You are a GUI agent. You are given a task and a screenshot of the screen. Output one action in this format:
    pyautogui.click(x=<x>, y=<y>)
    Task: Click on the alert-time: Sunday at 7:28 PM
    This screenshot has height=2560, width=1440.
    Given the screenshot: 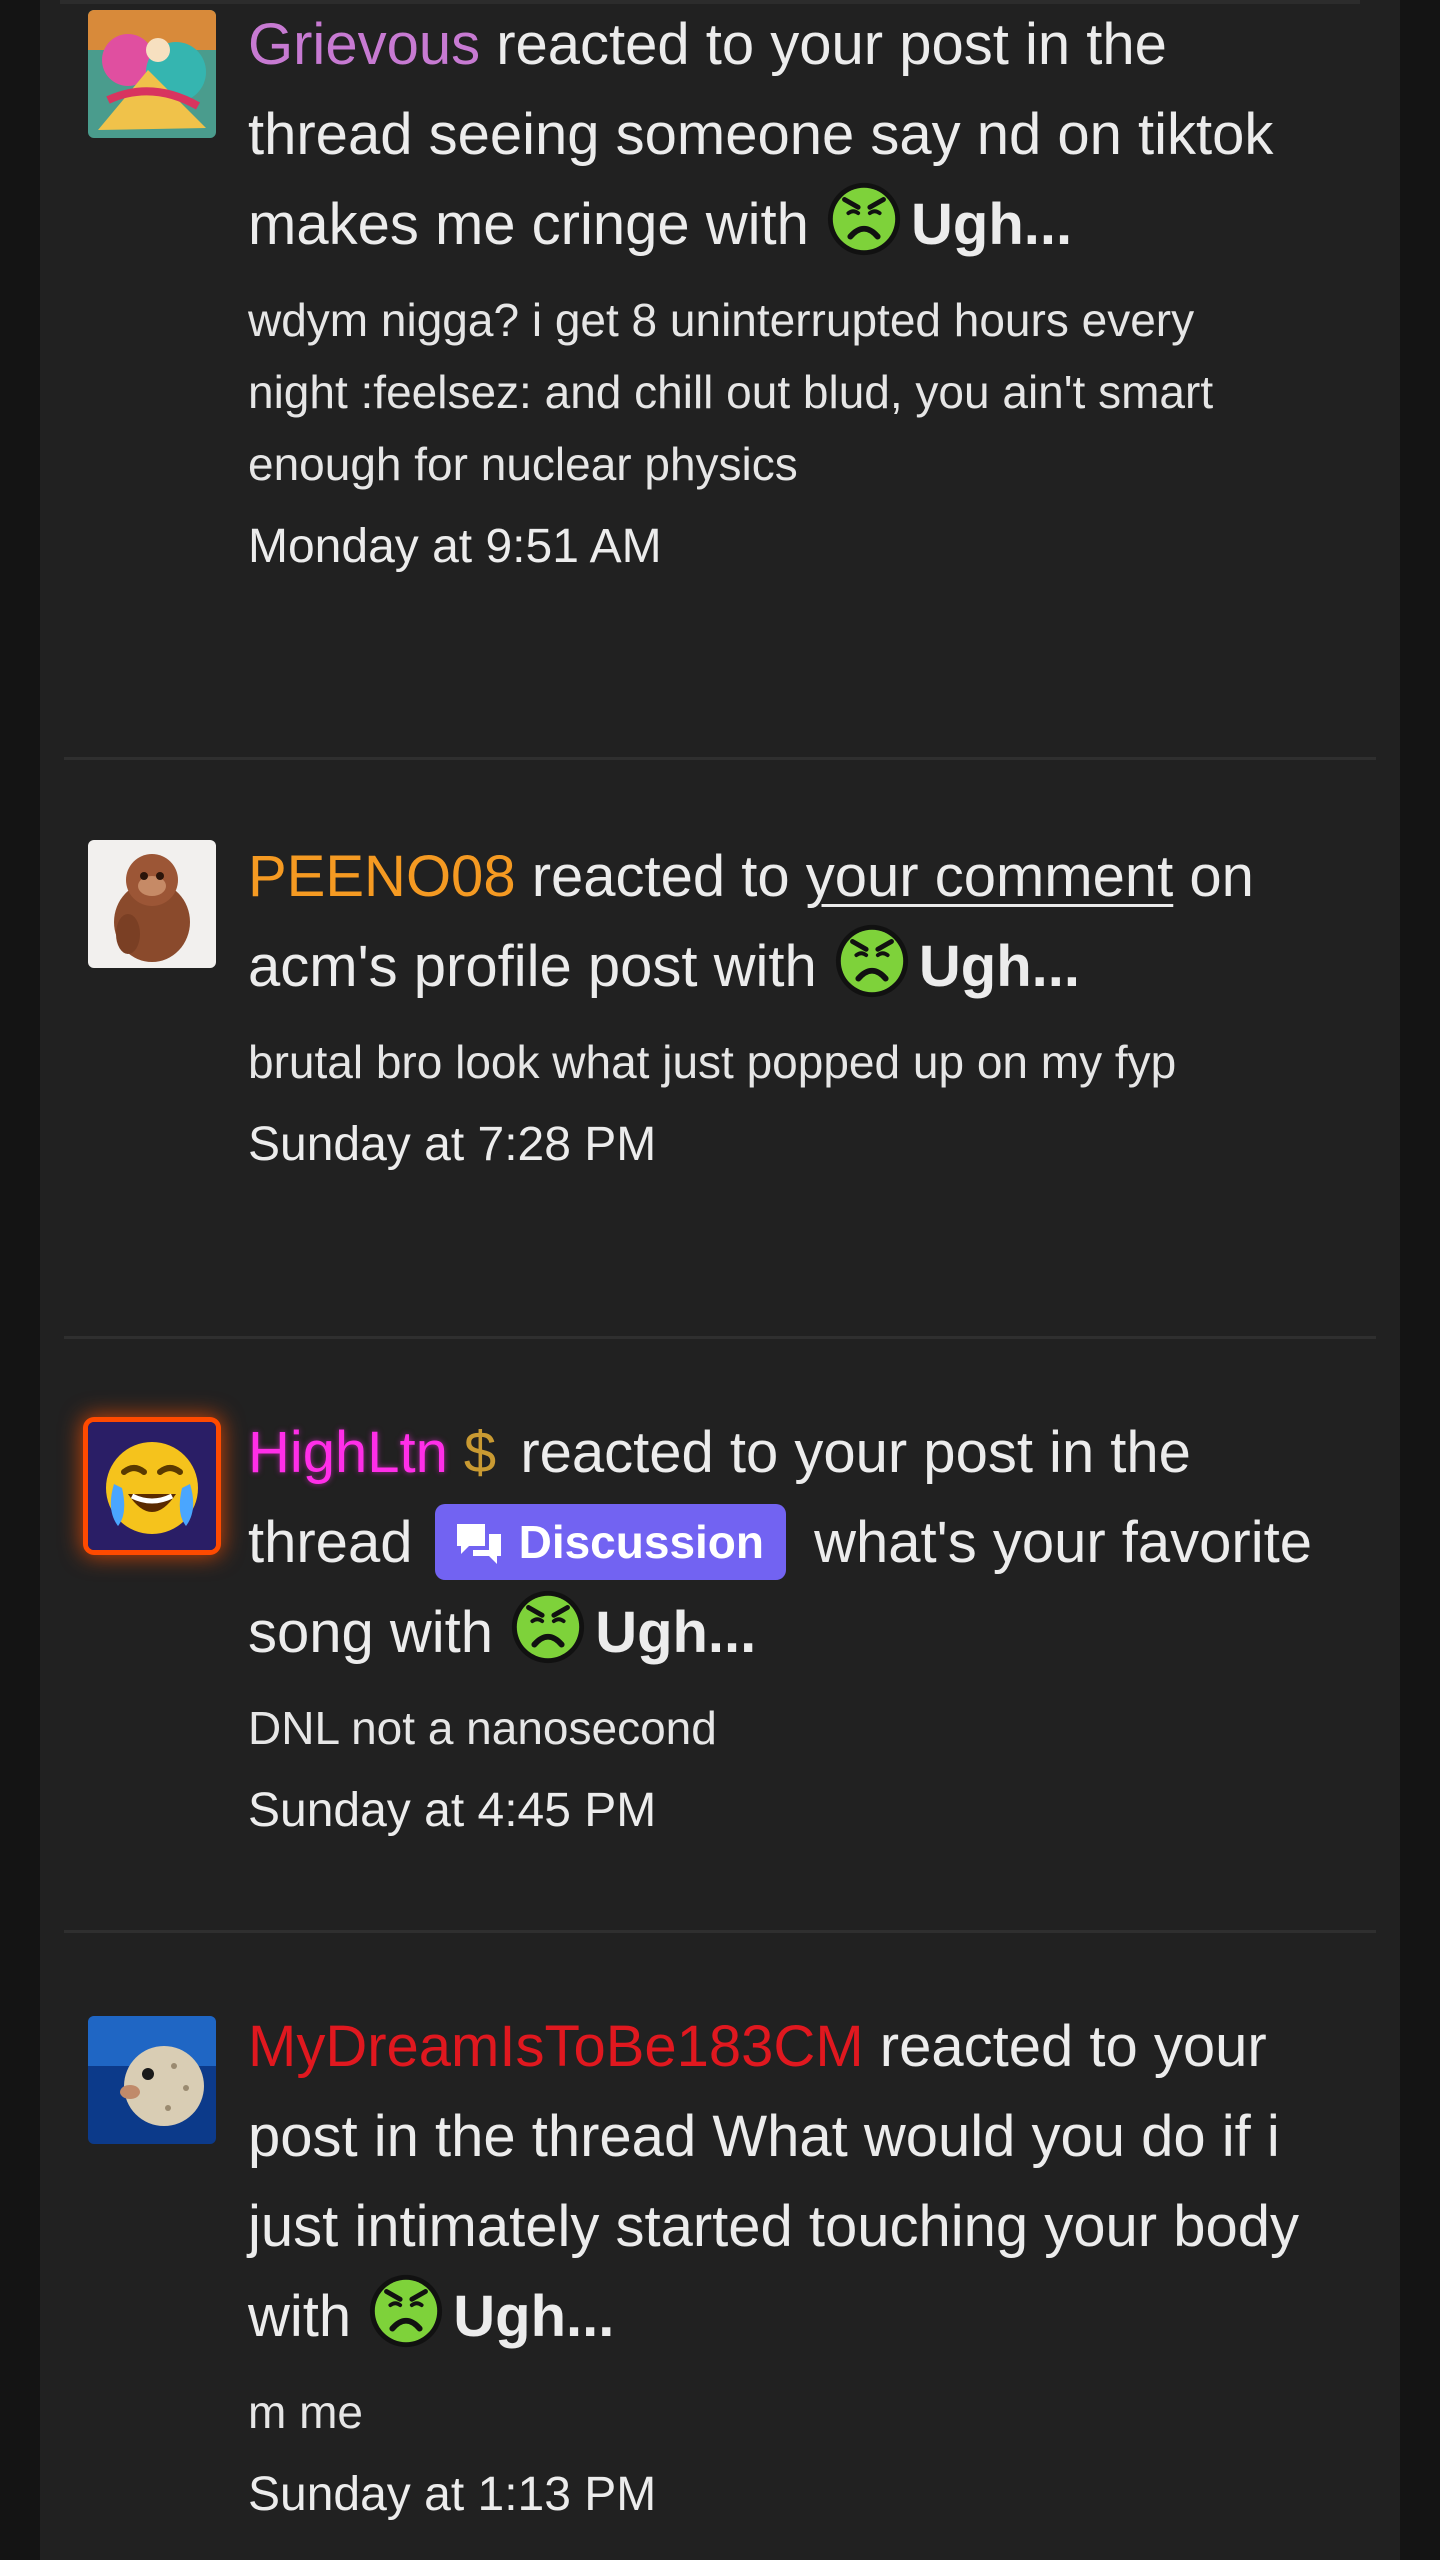 What is the action you would take?
    pyautogui.click(x=784, y=1145)
    